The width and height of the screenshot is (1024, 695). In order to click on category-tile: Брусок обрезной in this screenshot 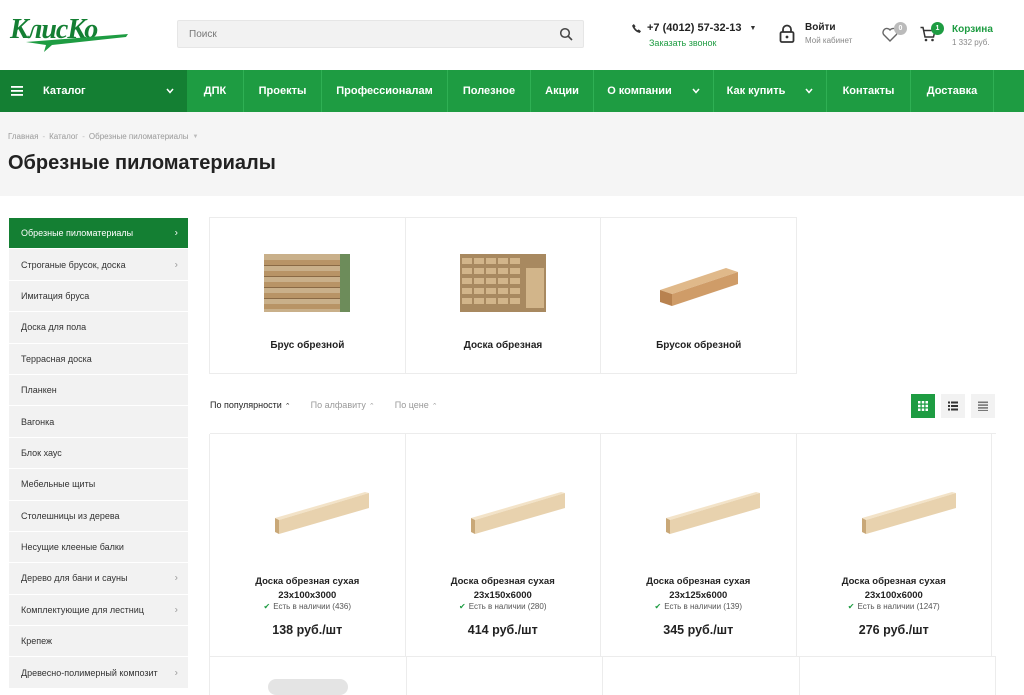, I will do `click(698, 295)`.